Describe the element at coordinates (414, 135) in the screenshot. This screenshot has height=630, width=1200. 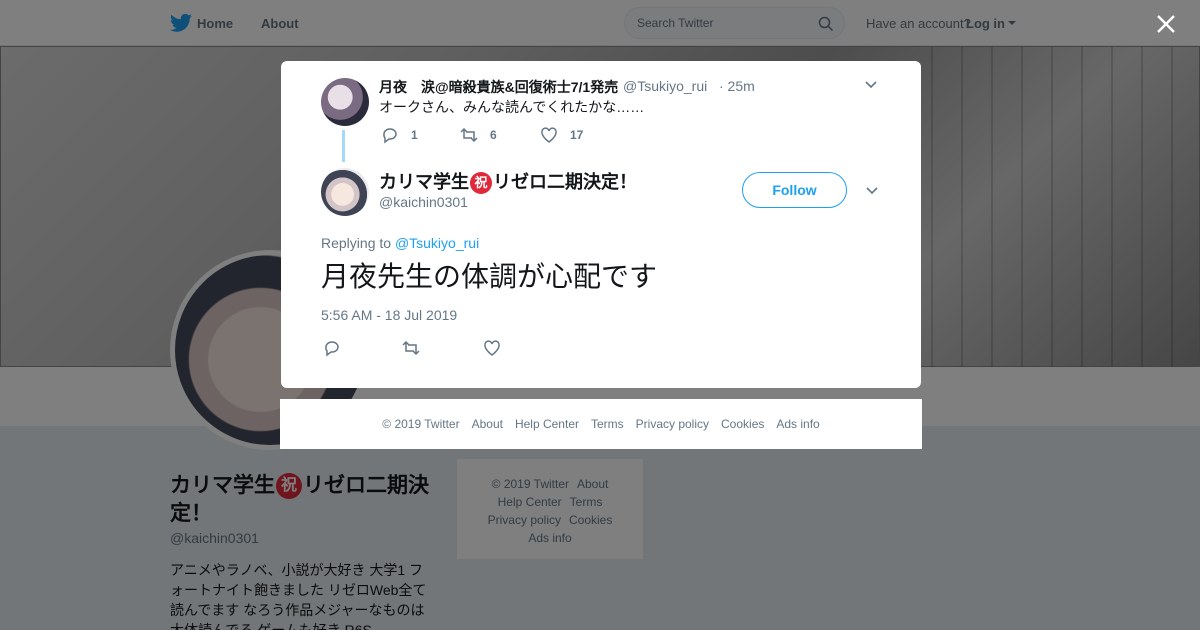
I see `reply-count: 1` at that location.